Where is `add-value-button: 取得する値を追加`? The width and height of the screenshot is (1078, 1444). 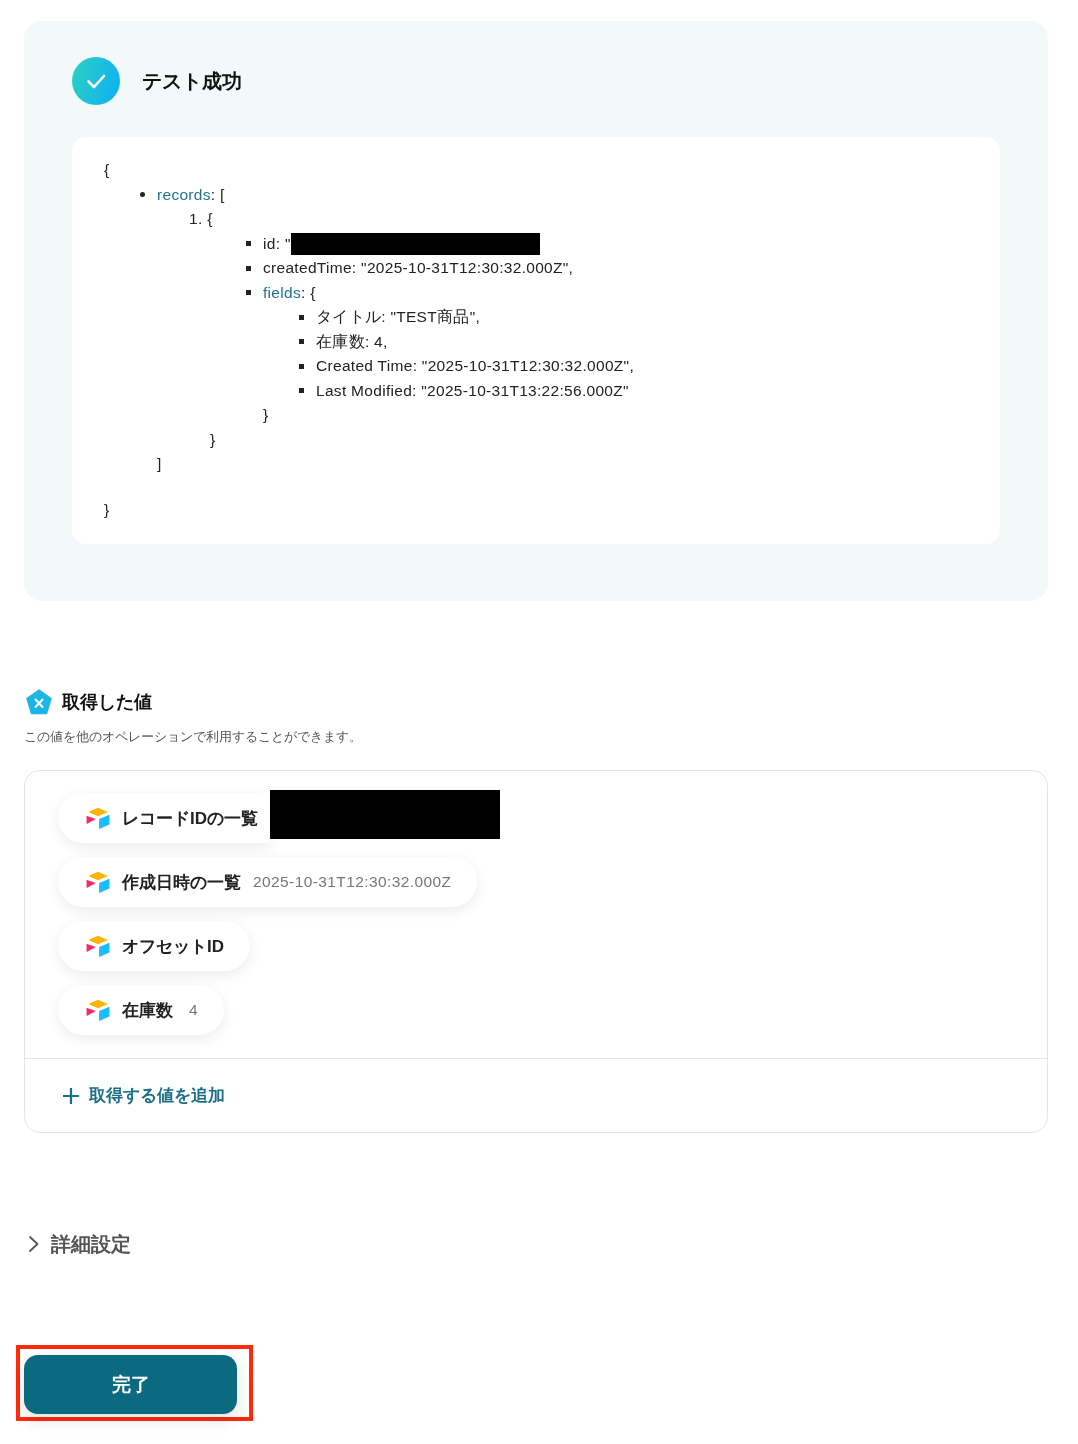
add-value-button: 取得する値を追加 is located at coordinates (143, 1095).